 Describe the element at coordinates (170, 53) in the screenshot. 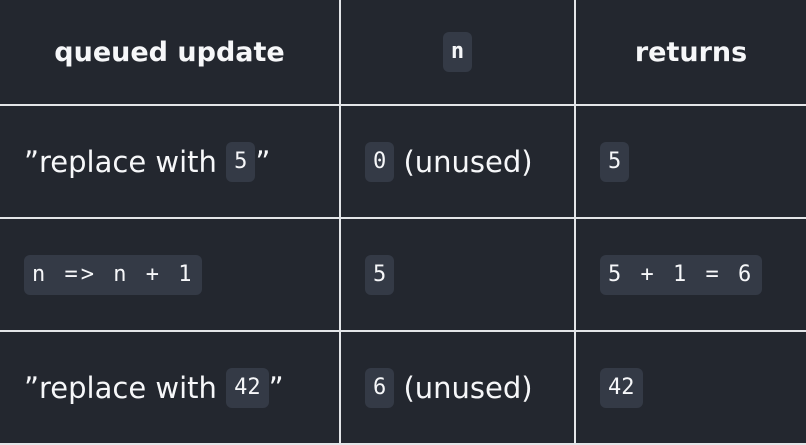

I see `header-queued-update: queued update` at that location.